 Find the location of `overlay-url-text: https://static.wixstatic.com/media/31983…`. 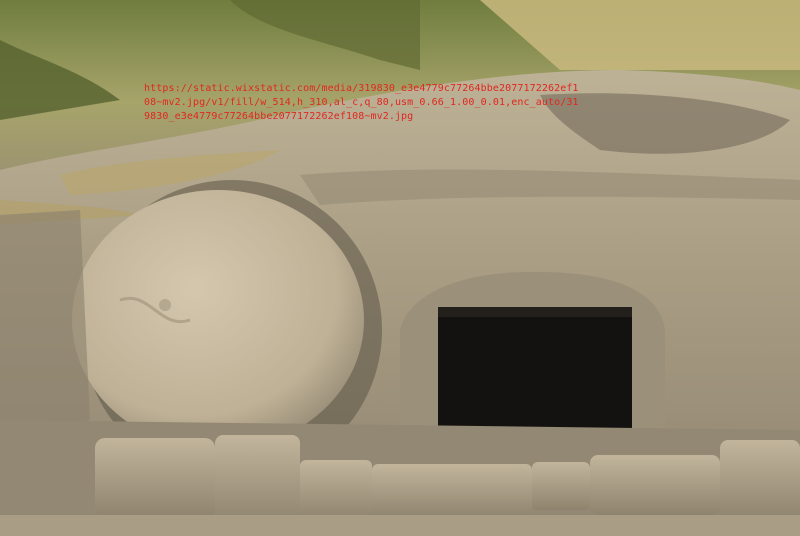

overlay-url-text: https://static.wixstatic.com/media/31983… is located at coordinates (361, 102).